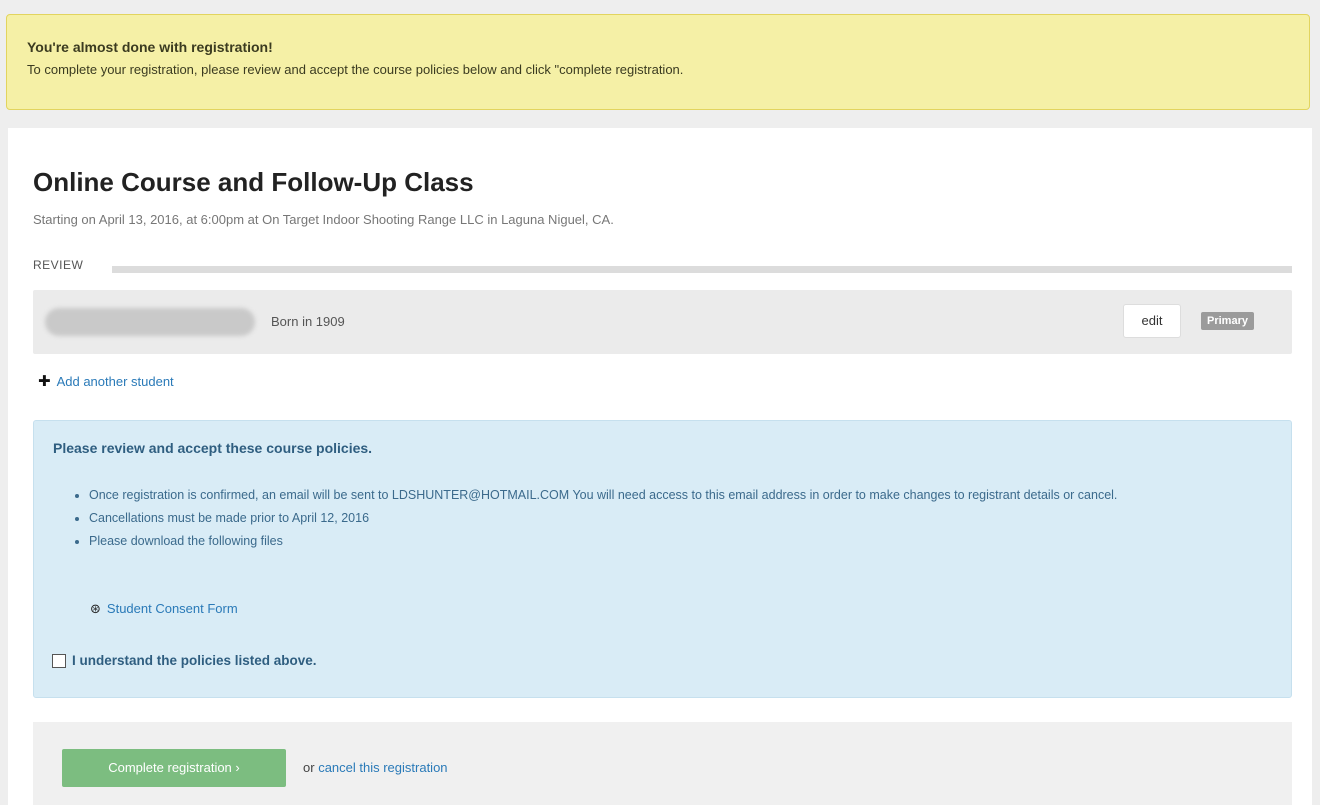  What do you see at coordinates (662, 322) in the screenshot?
I see `student-row: Born in 1909 edit Primary` at bounding box center [662, 322].